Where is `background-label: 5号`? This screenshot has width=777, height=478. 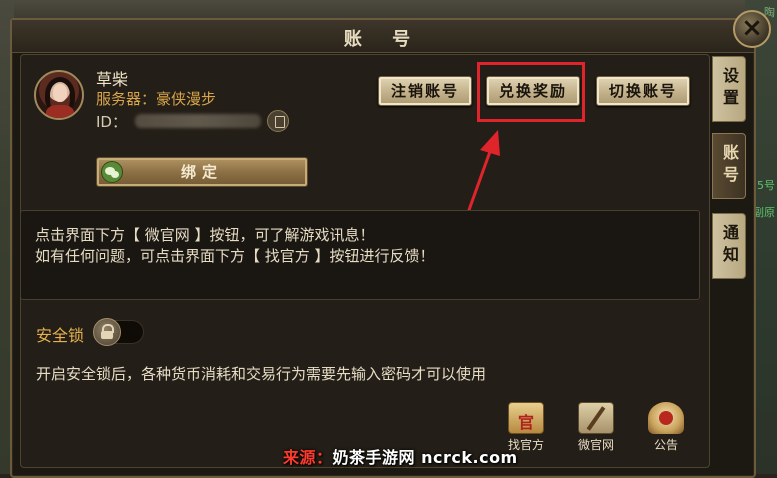
background-label: 5号 is located at coordinates (766, 185).